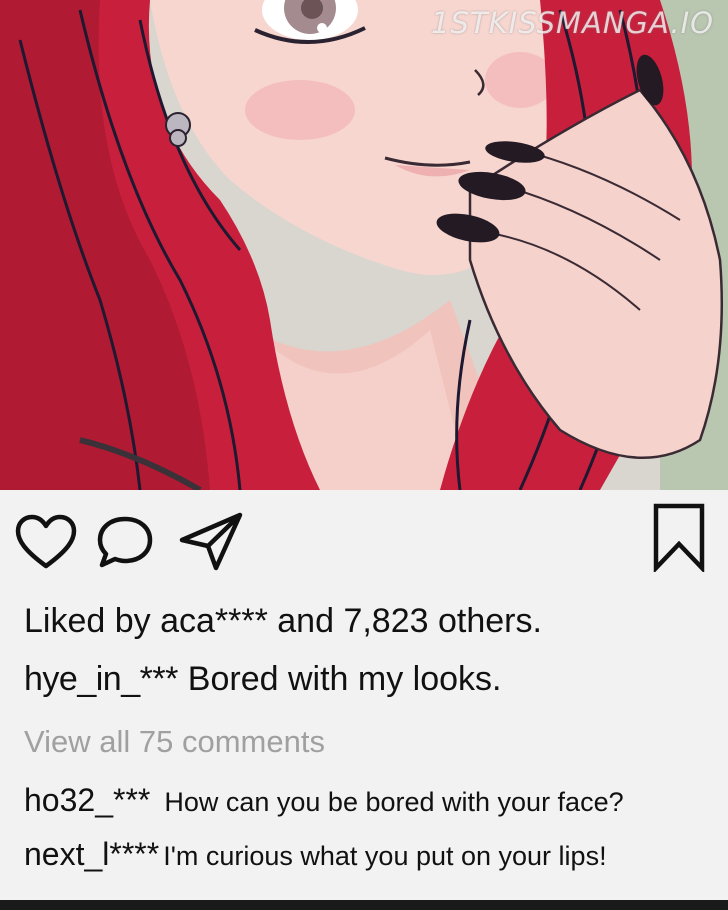 This screenshot has width=728, height=910. I want to click on view-all-comments-link: View all 75 comments, so click(174, 742).